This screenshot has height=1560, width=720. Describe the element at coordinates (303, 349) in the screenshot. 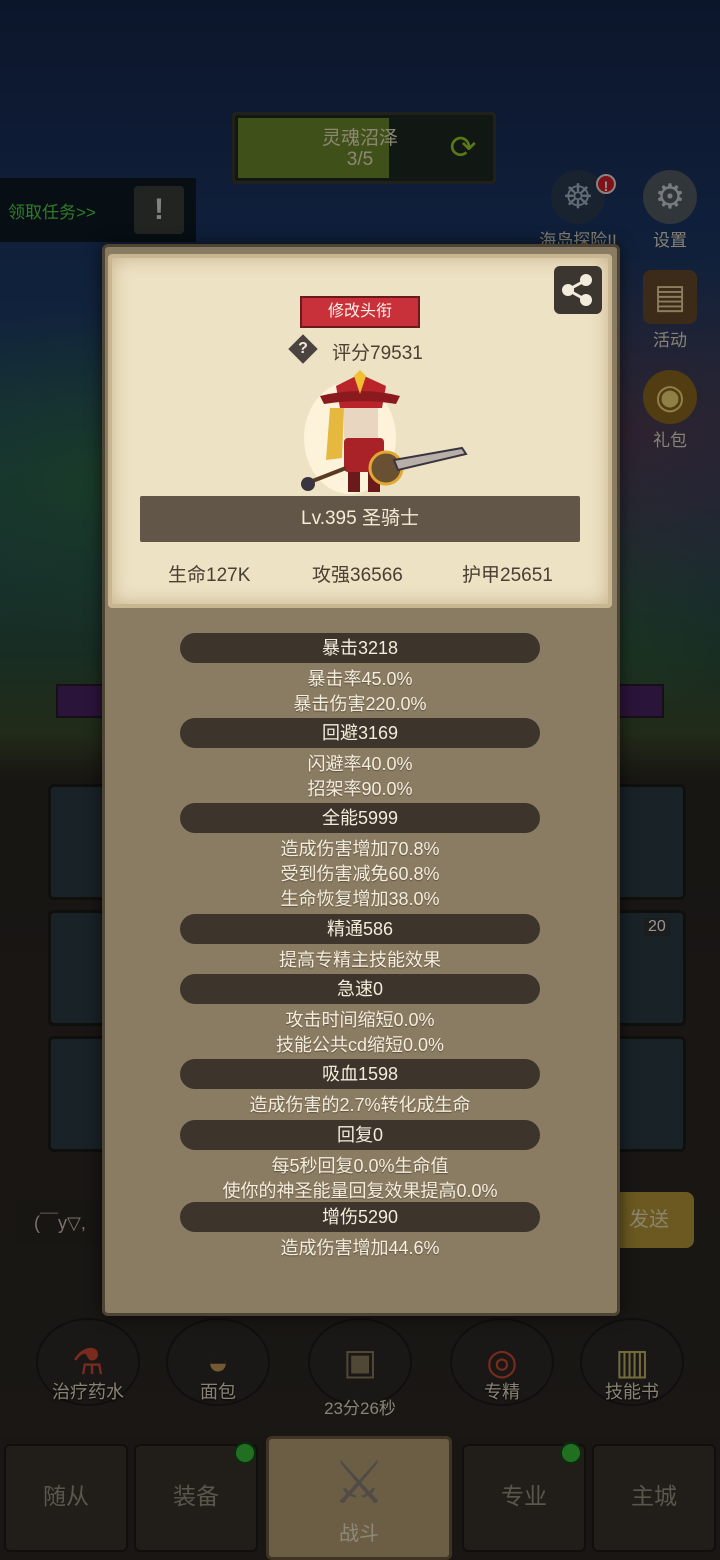

I see `help-icon: ?` at that location.